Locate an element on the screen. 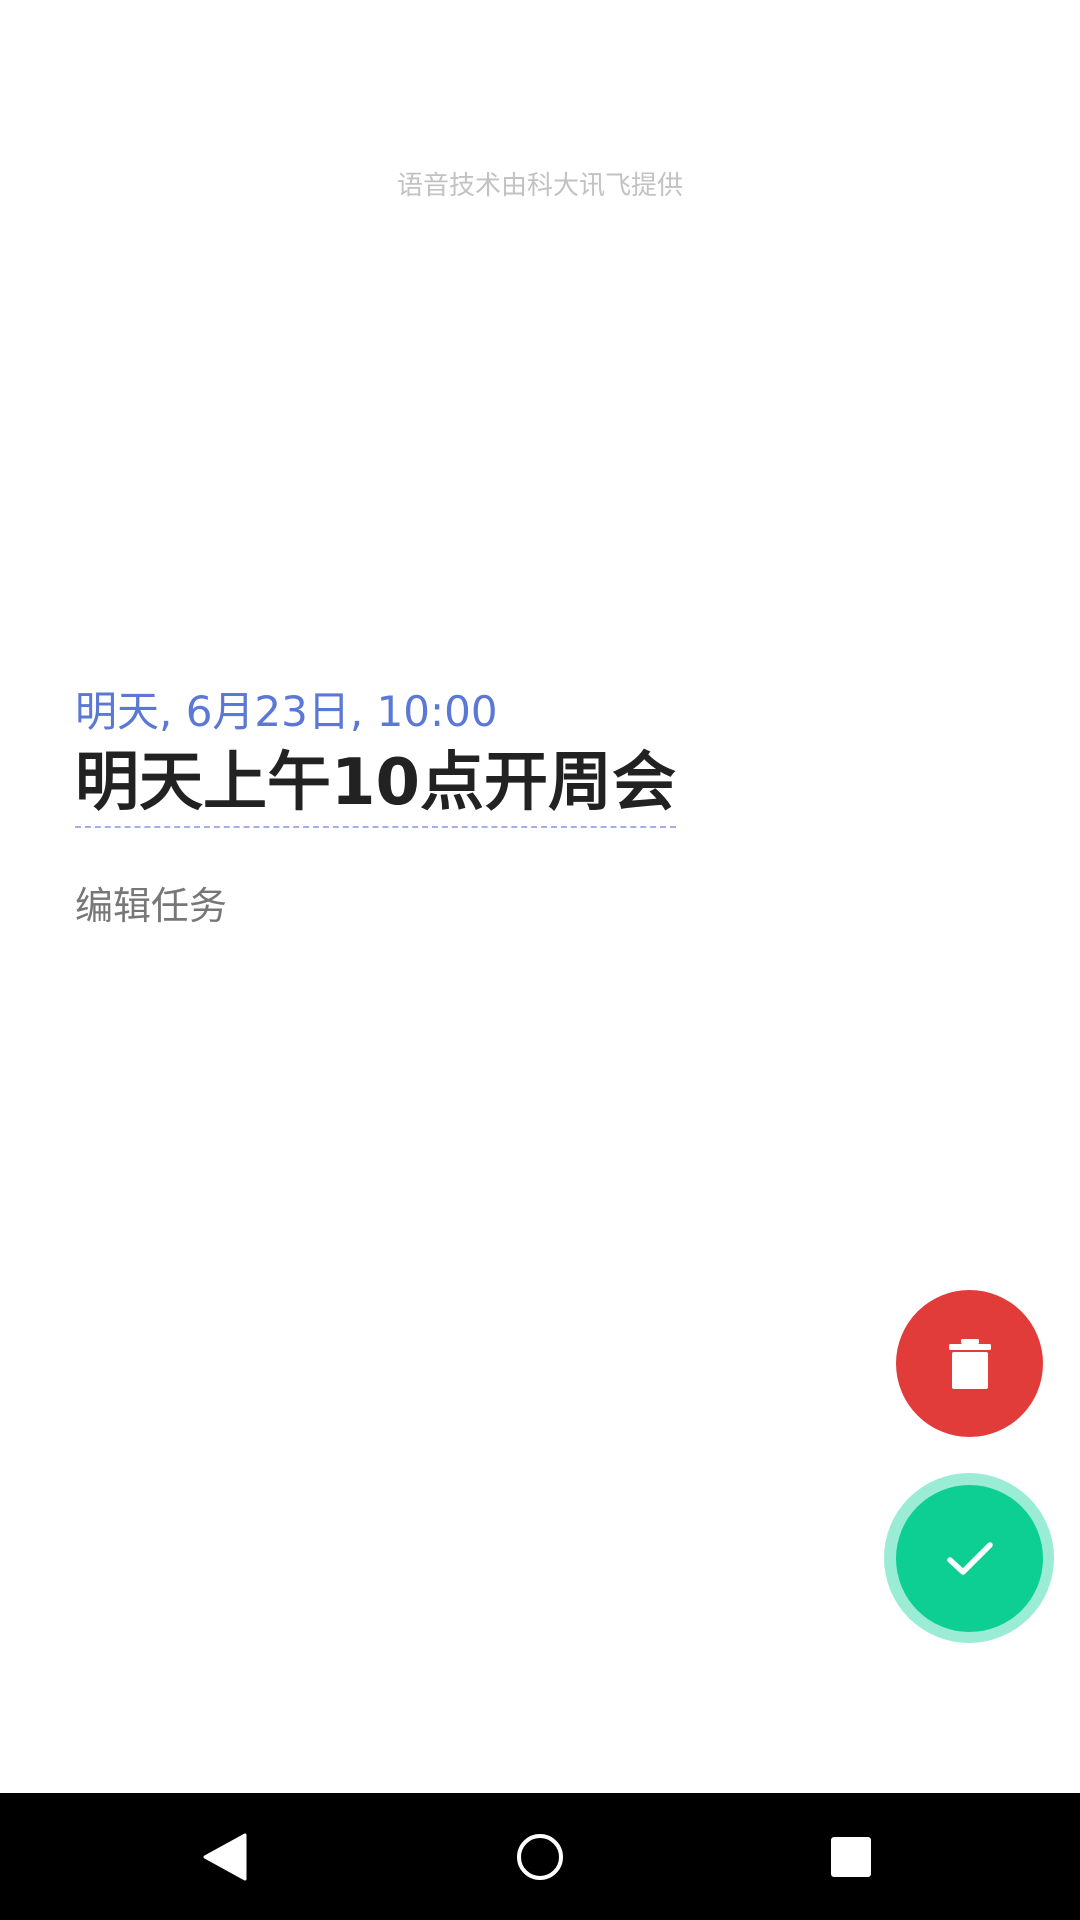 This screenshot has width=1080, height=1920. task-block: 明天, 6月23日, 10:00 明天上午10点开周会 is located at coordinates (525, 756).